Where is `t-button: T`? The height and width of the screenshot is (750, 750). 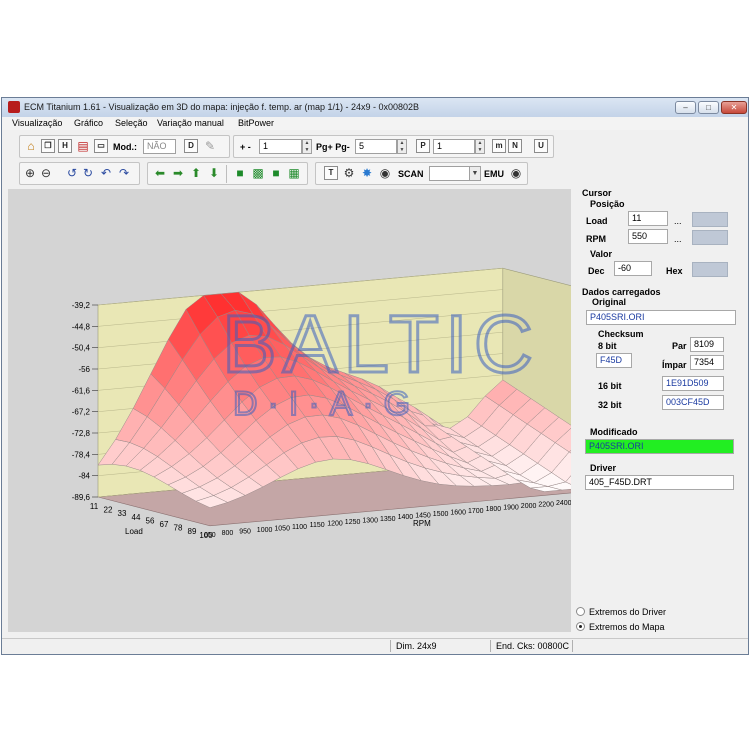 t-button: T is located at coordinates (331, 173).